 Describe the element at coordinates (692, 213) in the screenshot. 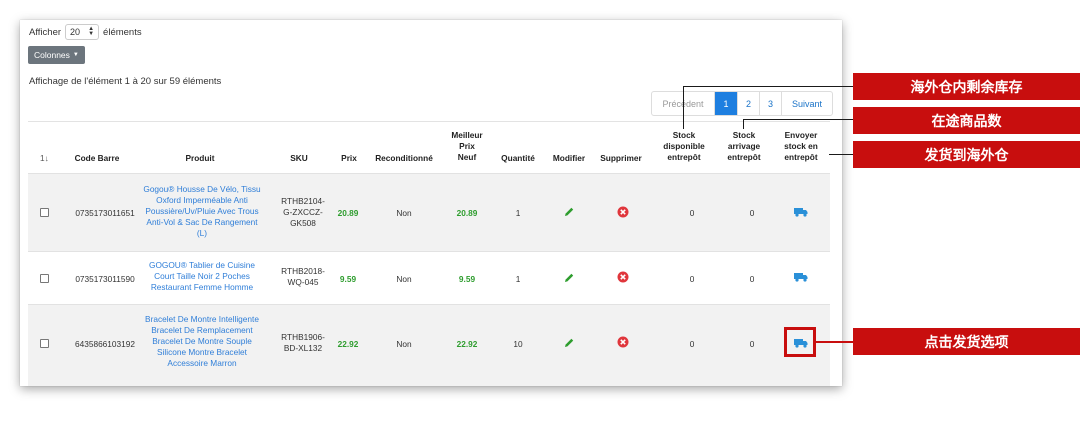

I see `row-stock-available: 0` at that location.